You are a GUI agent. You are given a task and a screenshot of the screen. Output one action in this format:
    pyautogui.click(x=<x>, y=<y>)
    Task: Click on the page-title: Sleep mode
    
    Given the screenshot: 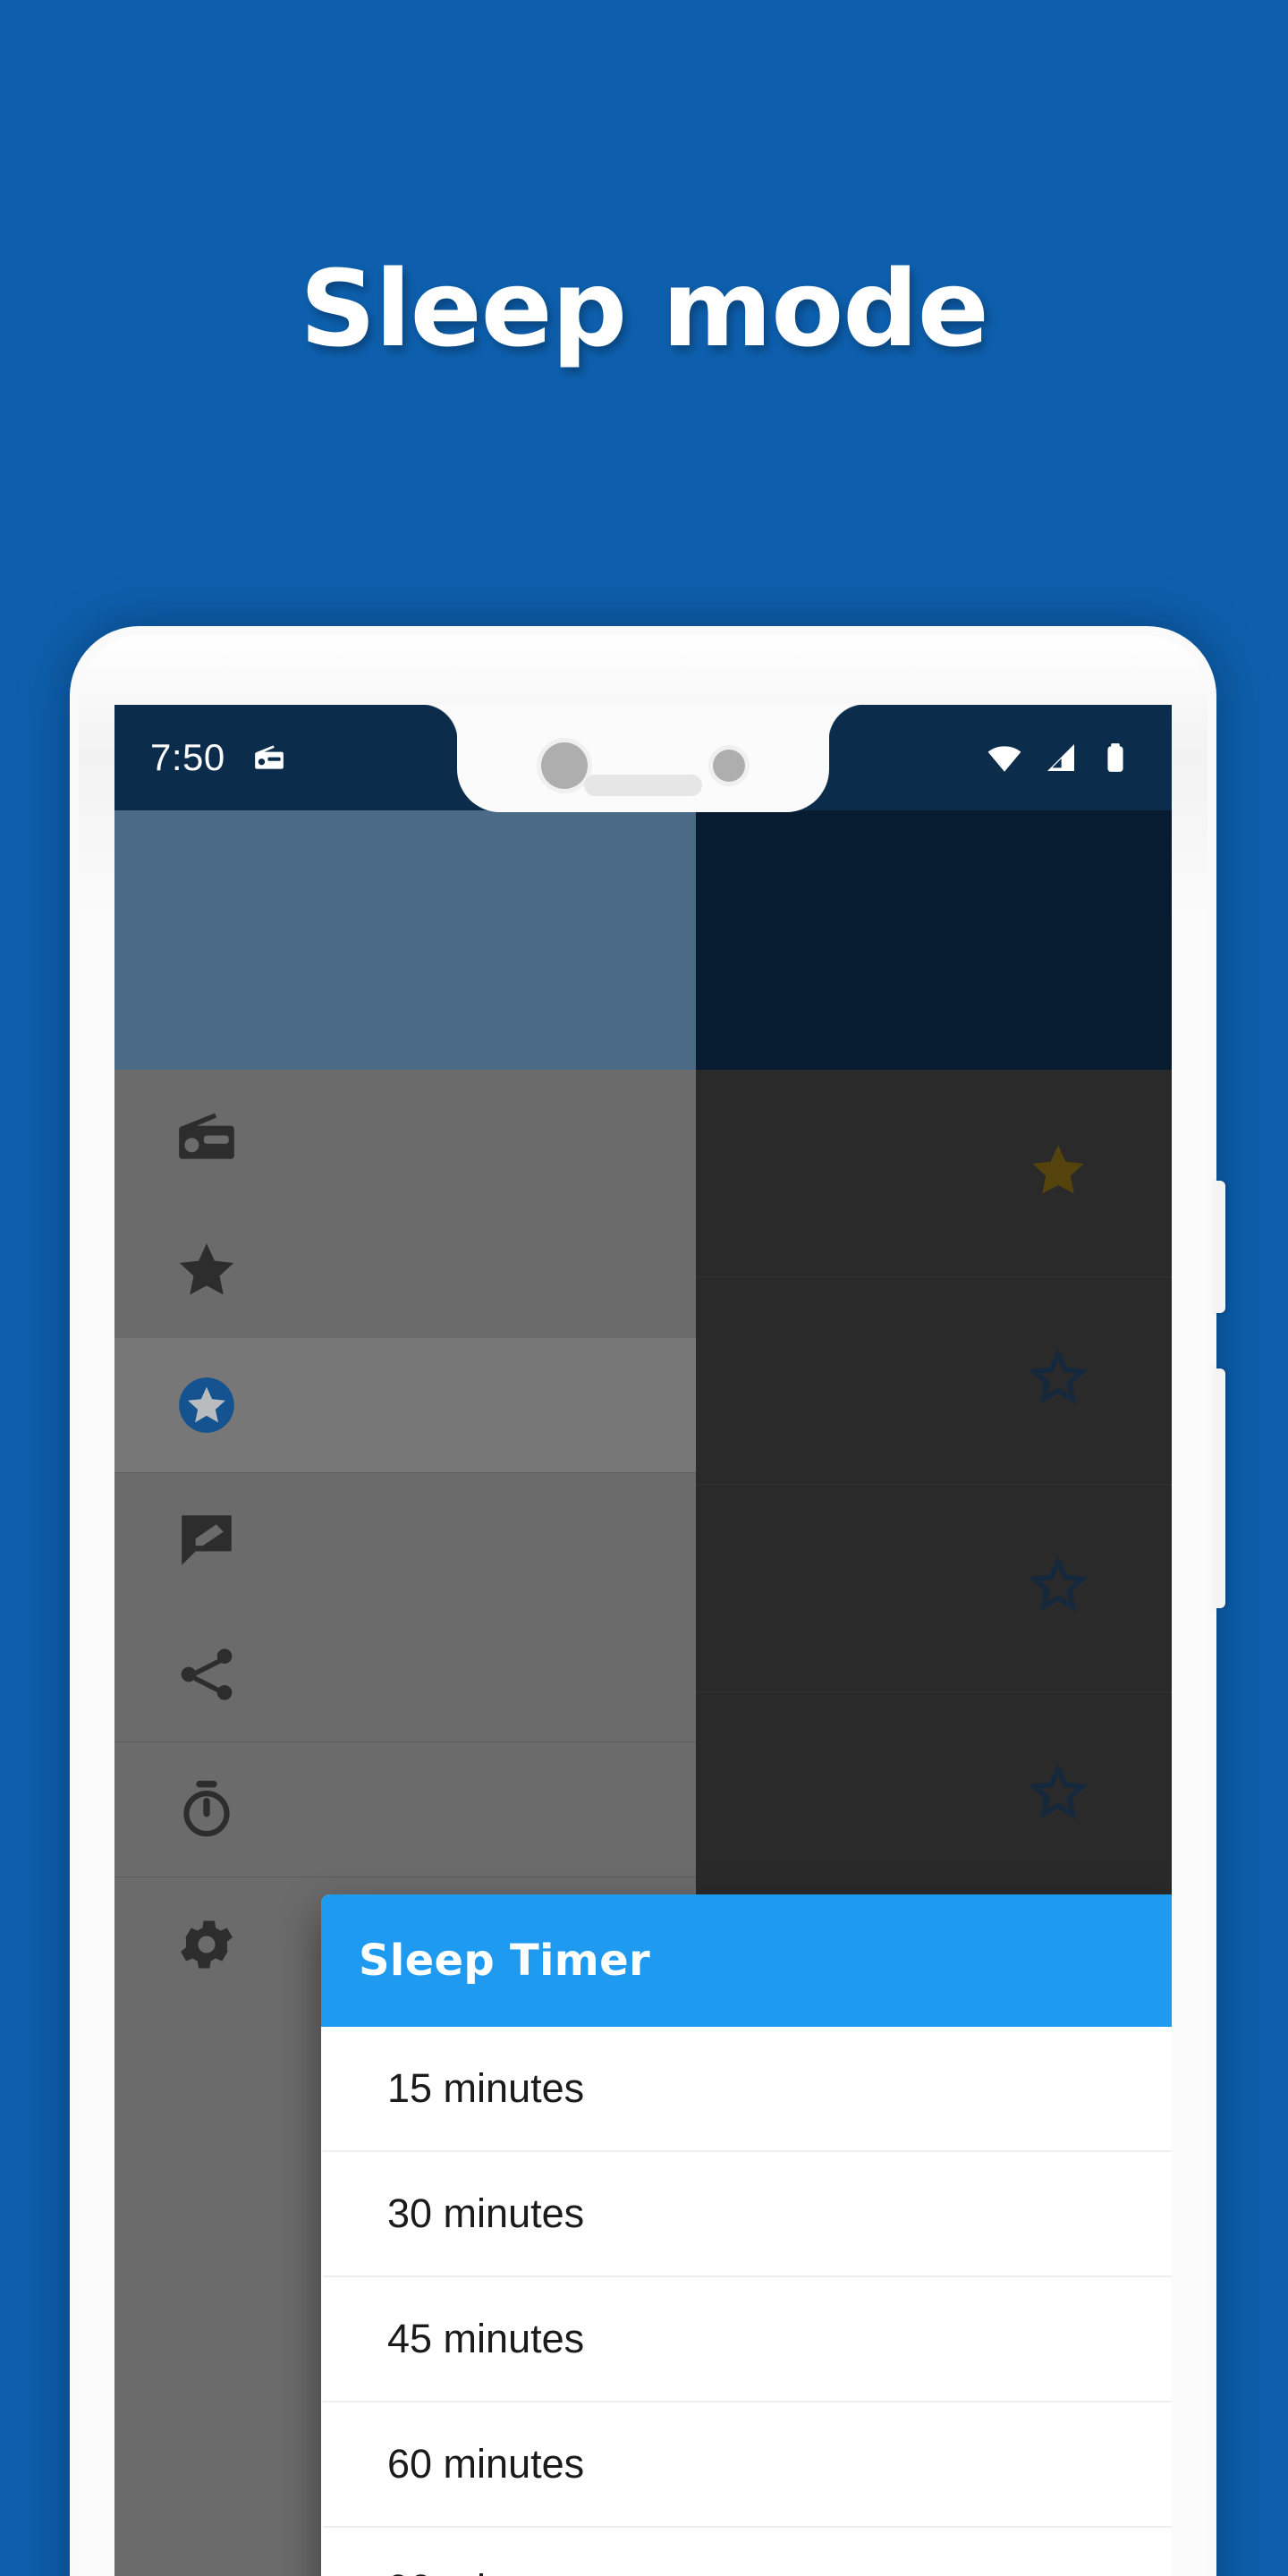 What is the action you would take?
    pyautogui.click(x=644, y=308)
    